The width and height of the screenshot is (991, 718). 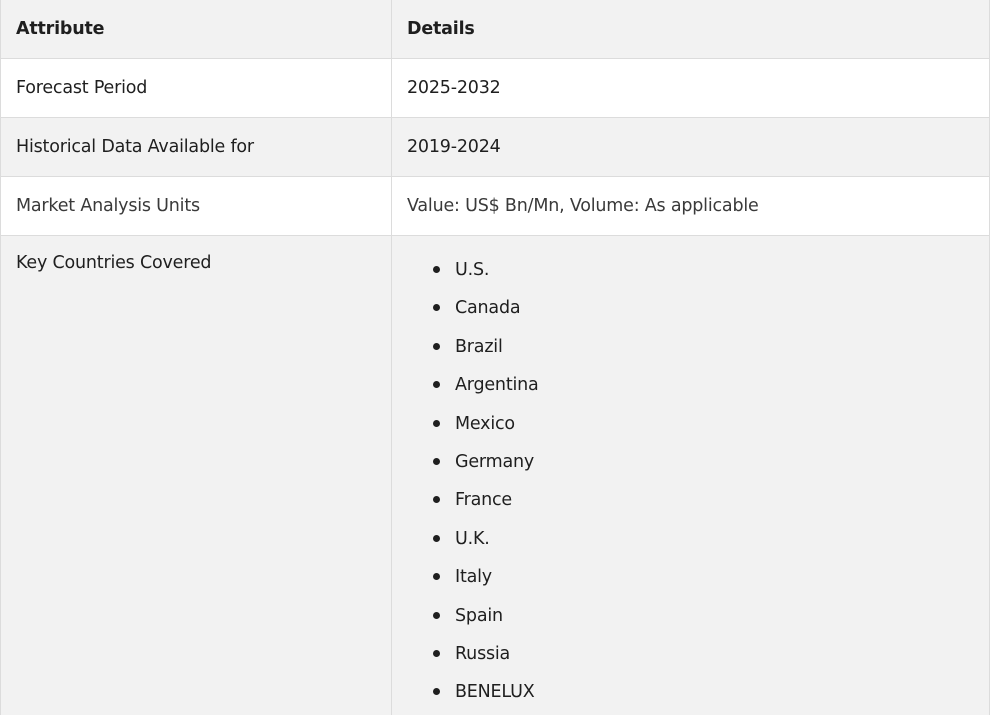 I want to click on details-cell: 2025-2032, so click(x=454, y=88).